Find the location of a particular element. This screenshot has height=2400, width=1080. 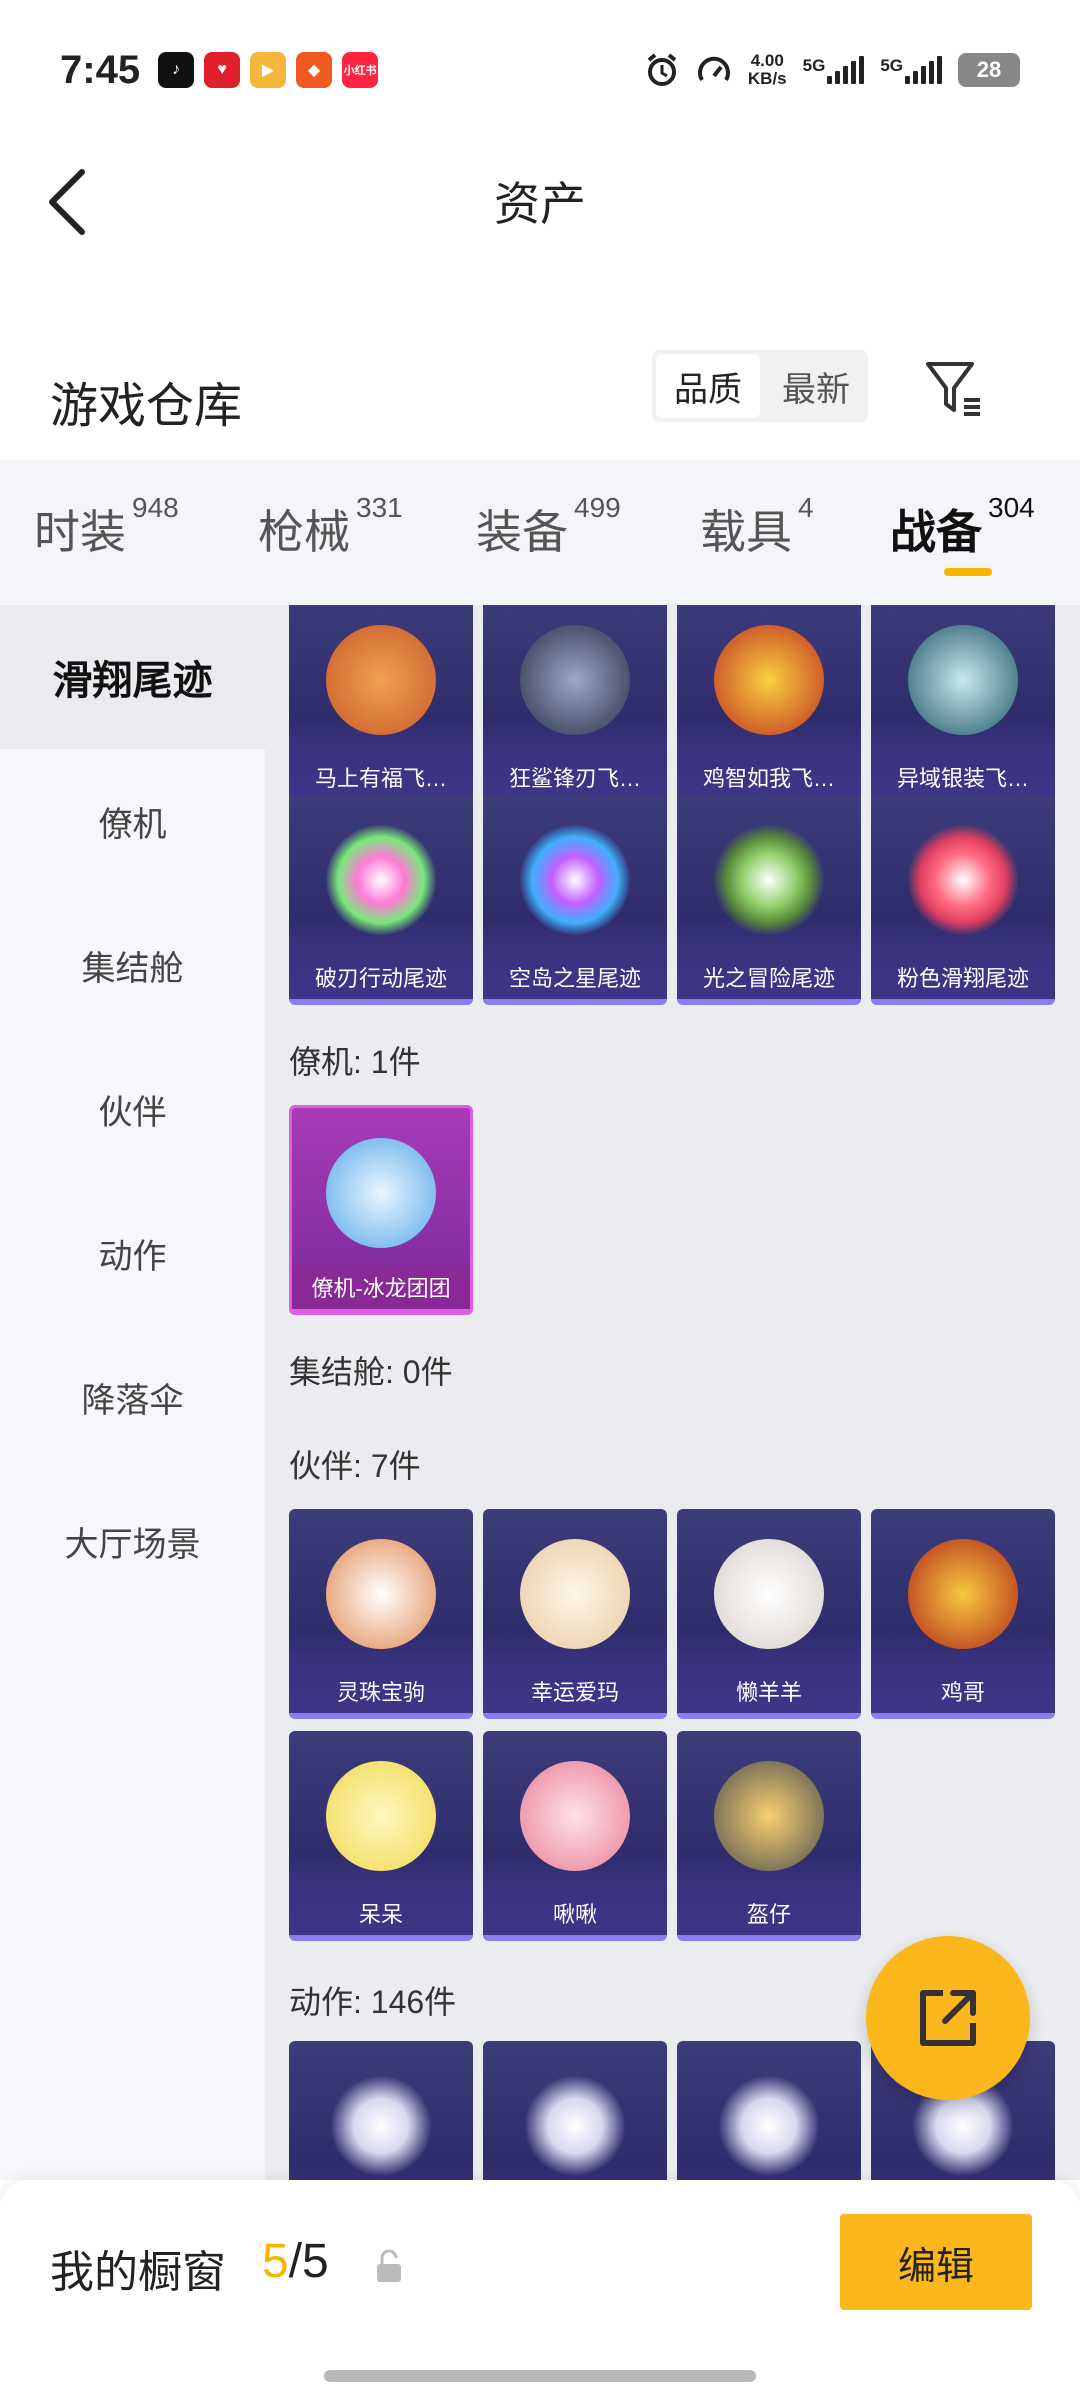

app-header: 资产 is located at coordinates (540, 200).